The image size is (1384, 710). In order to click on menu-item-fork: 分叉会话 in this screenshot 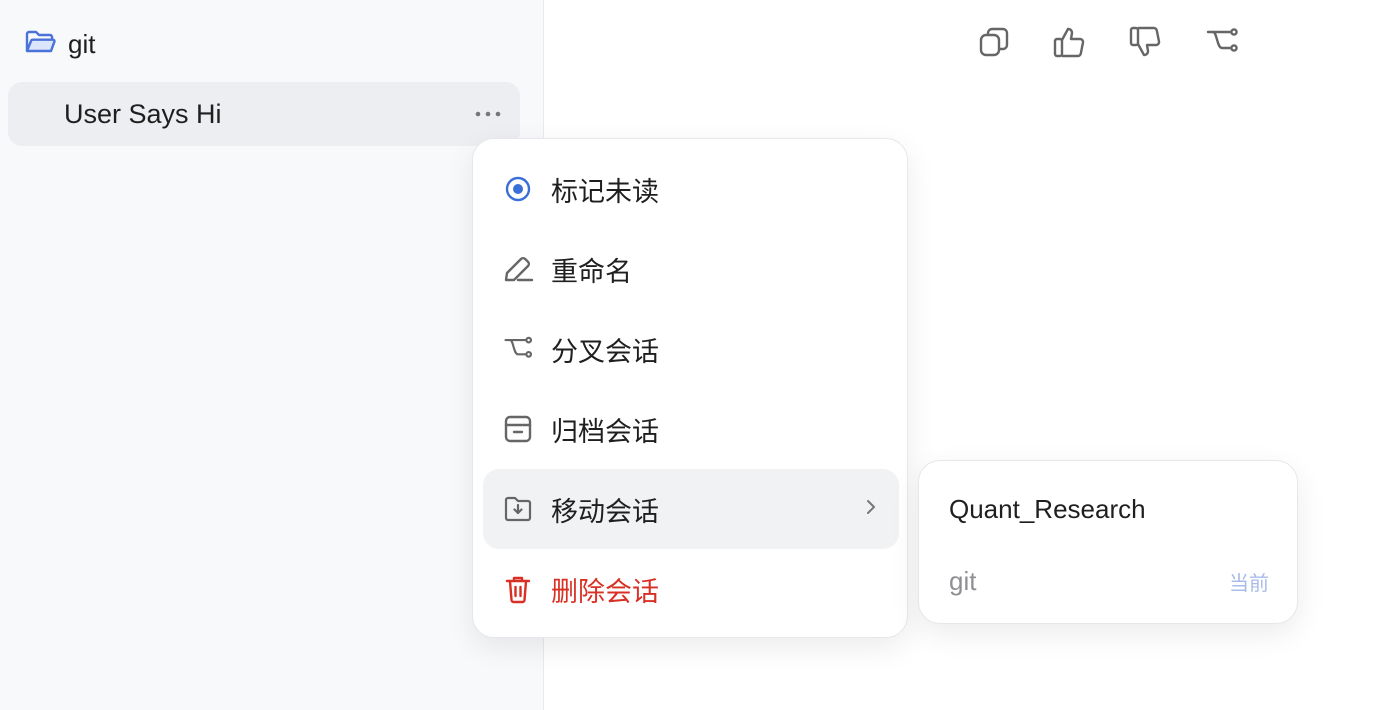, I will do `click(691, 349)`.